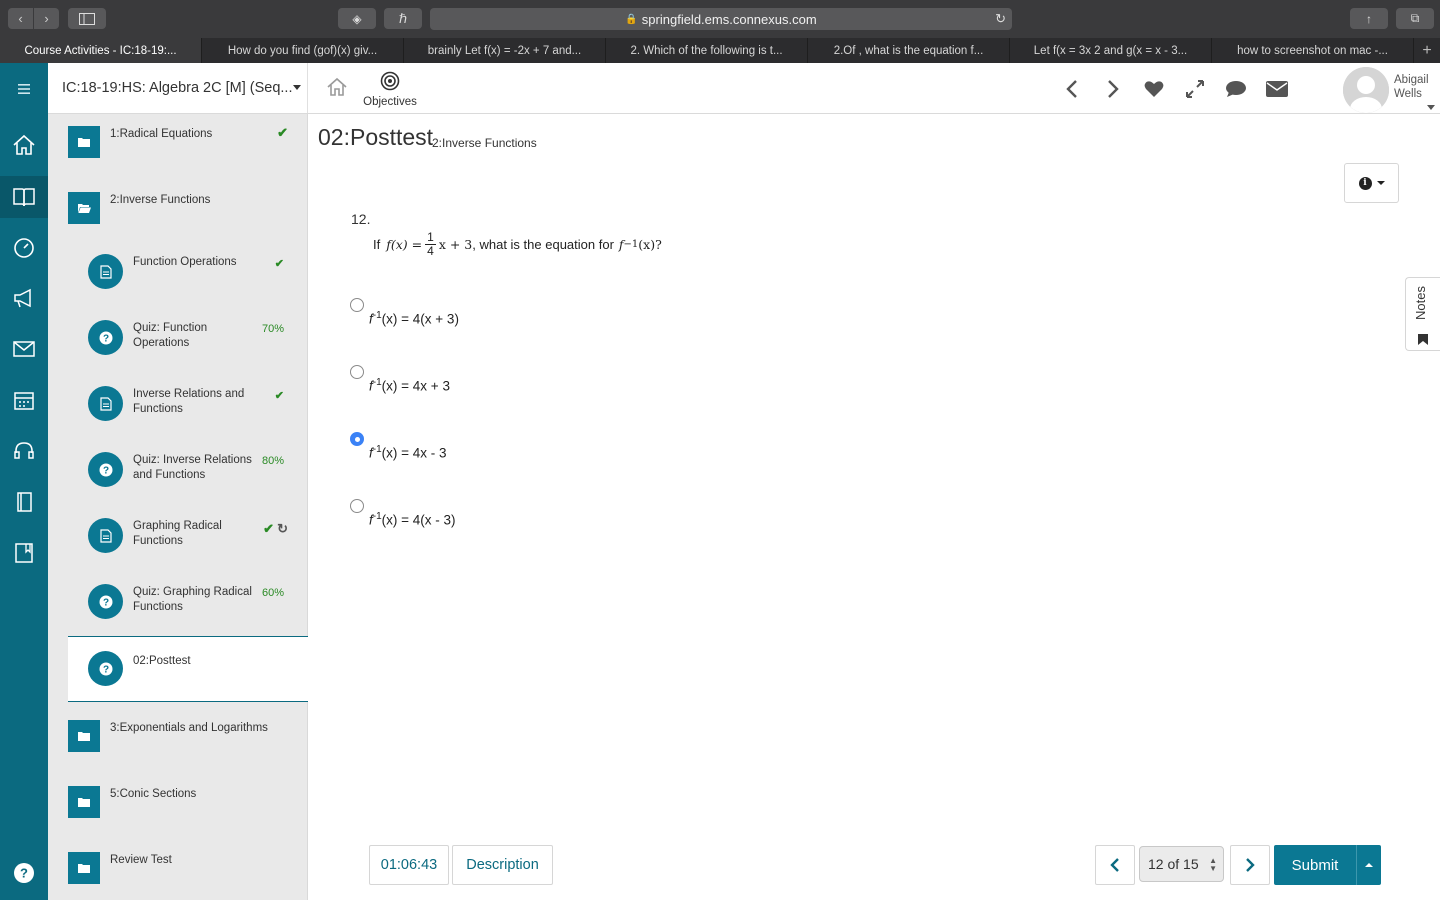  I want to click on browser-forward-button: ›, so click(46, 18).